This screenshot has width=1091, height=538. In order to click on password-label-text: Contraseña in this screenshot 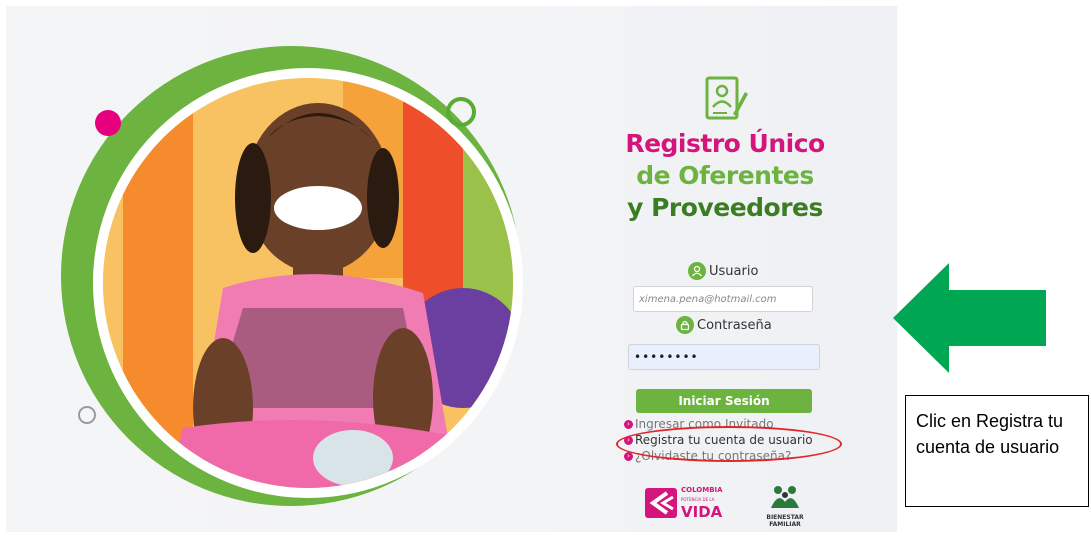, I will do `click(734, 325)`.